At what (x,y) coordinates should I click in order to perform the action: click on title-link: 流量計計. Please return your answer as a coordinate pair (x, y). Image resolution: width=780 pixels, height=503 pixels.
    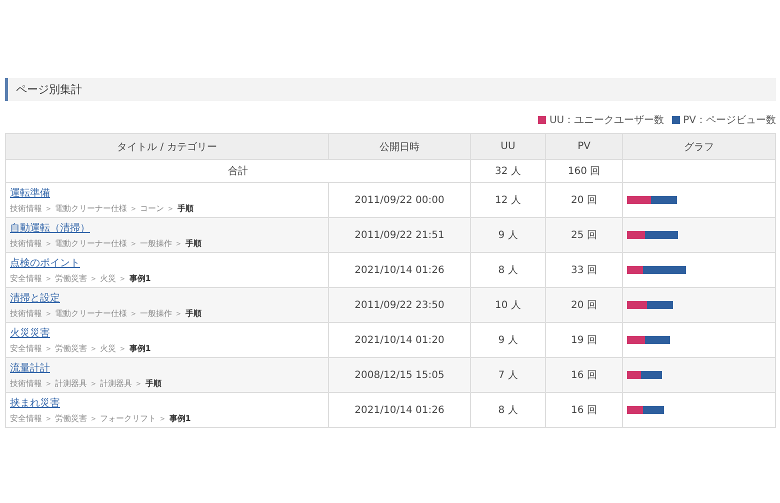
    Looking at the image, I should click on (30, 368).